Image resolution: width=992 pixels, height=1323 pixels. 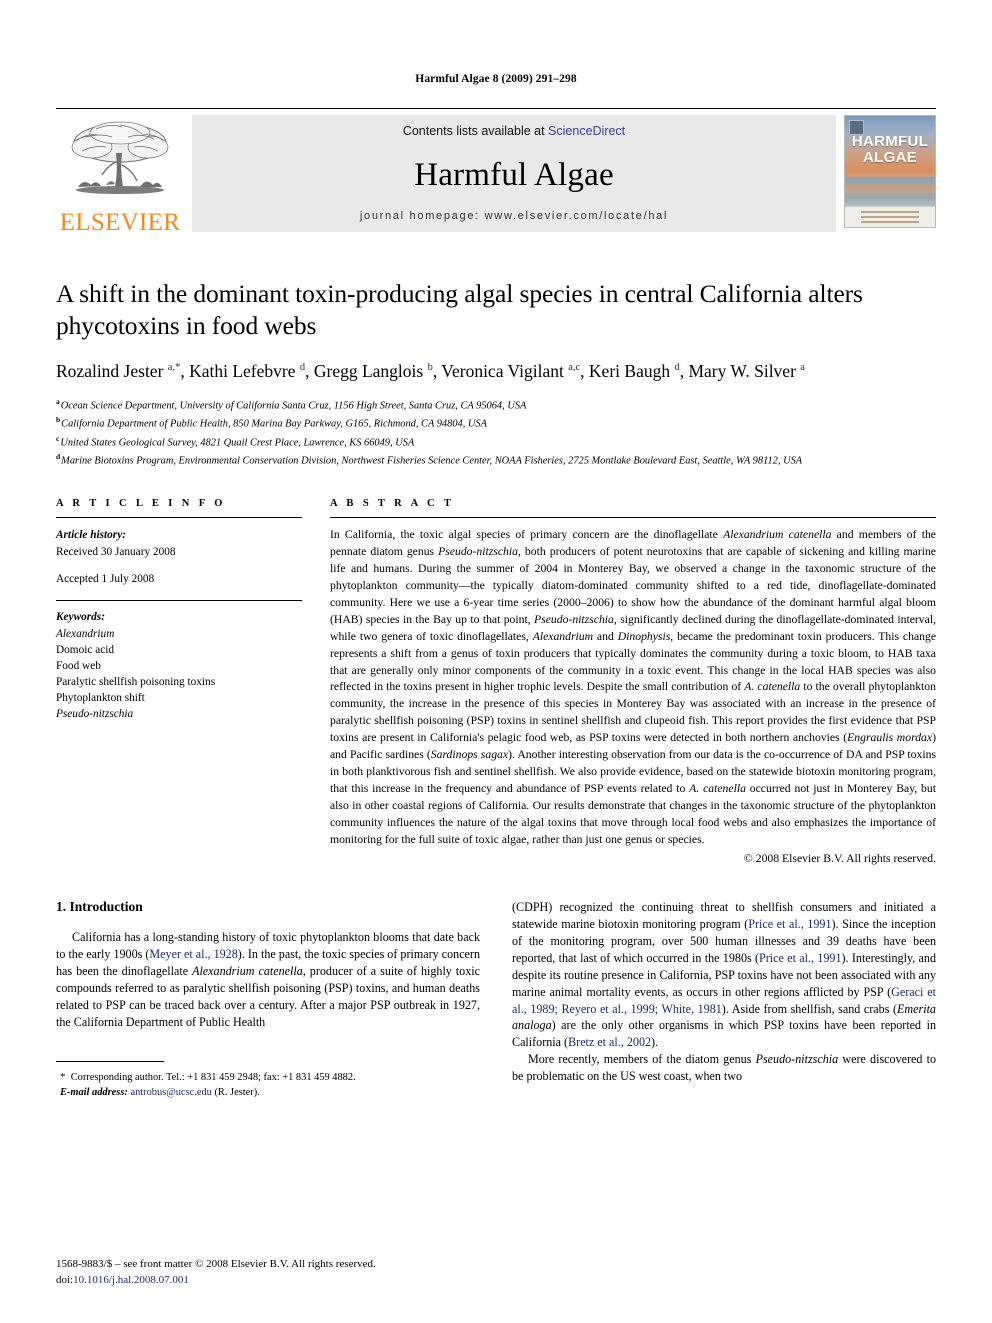 What do you see at coordinates (116, 551) in the screenshot?
I see `received-date: Received 30 January 2008` at bounding box center [116, 551].